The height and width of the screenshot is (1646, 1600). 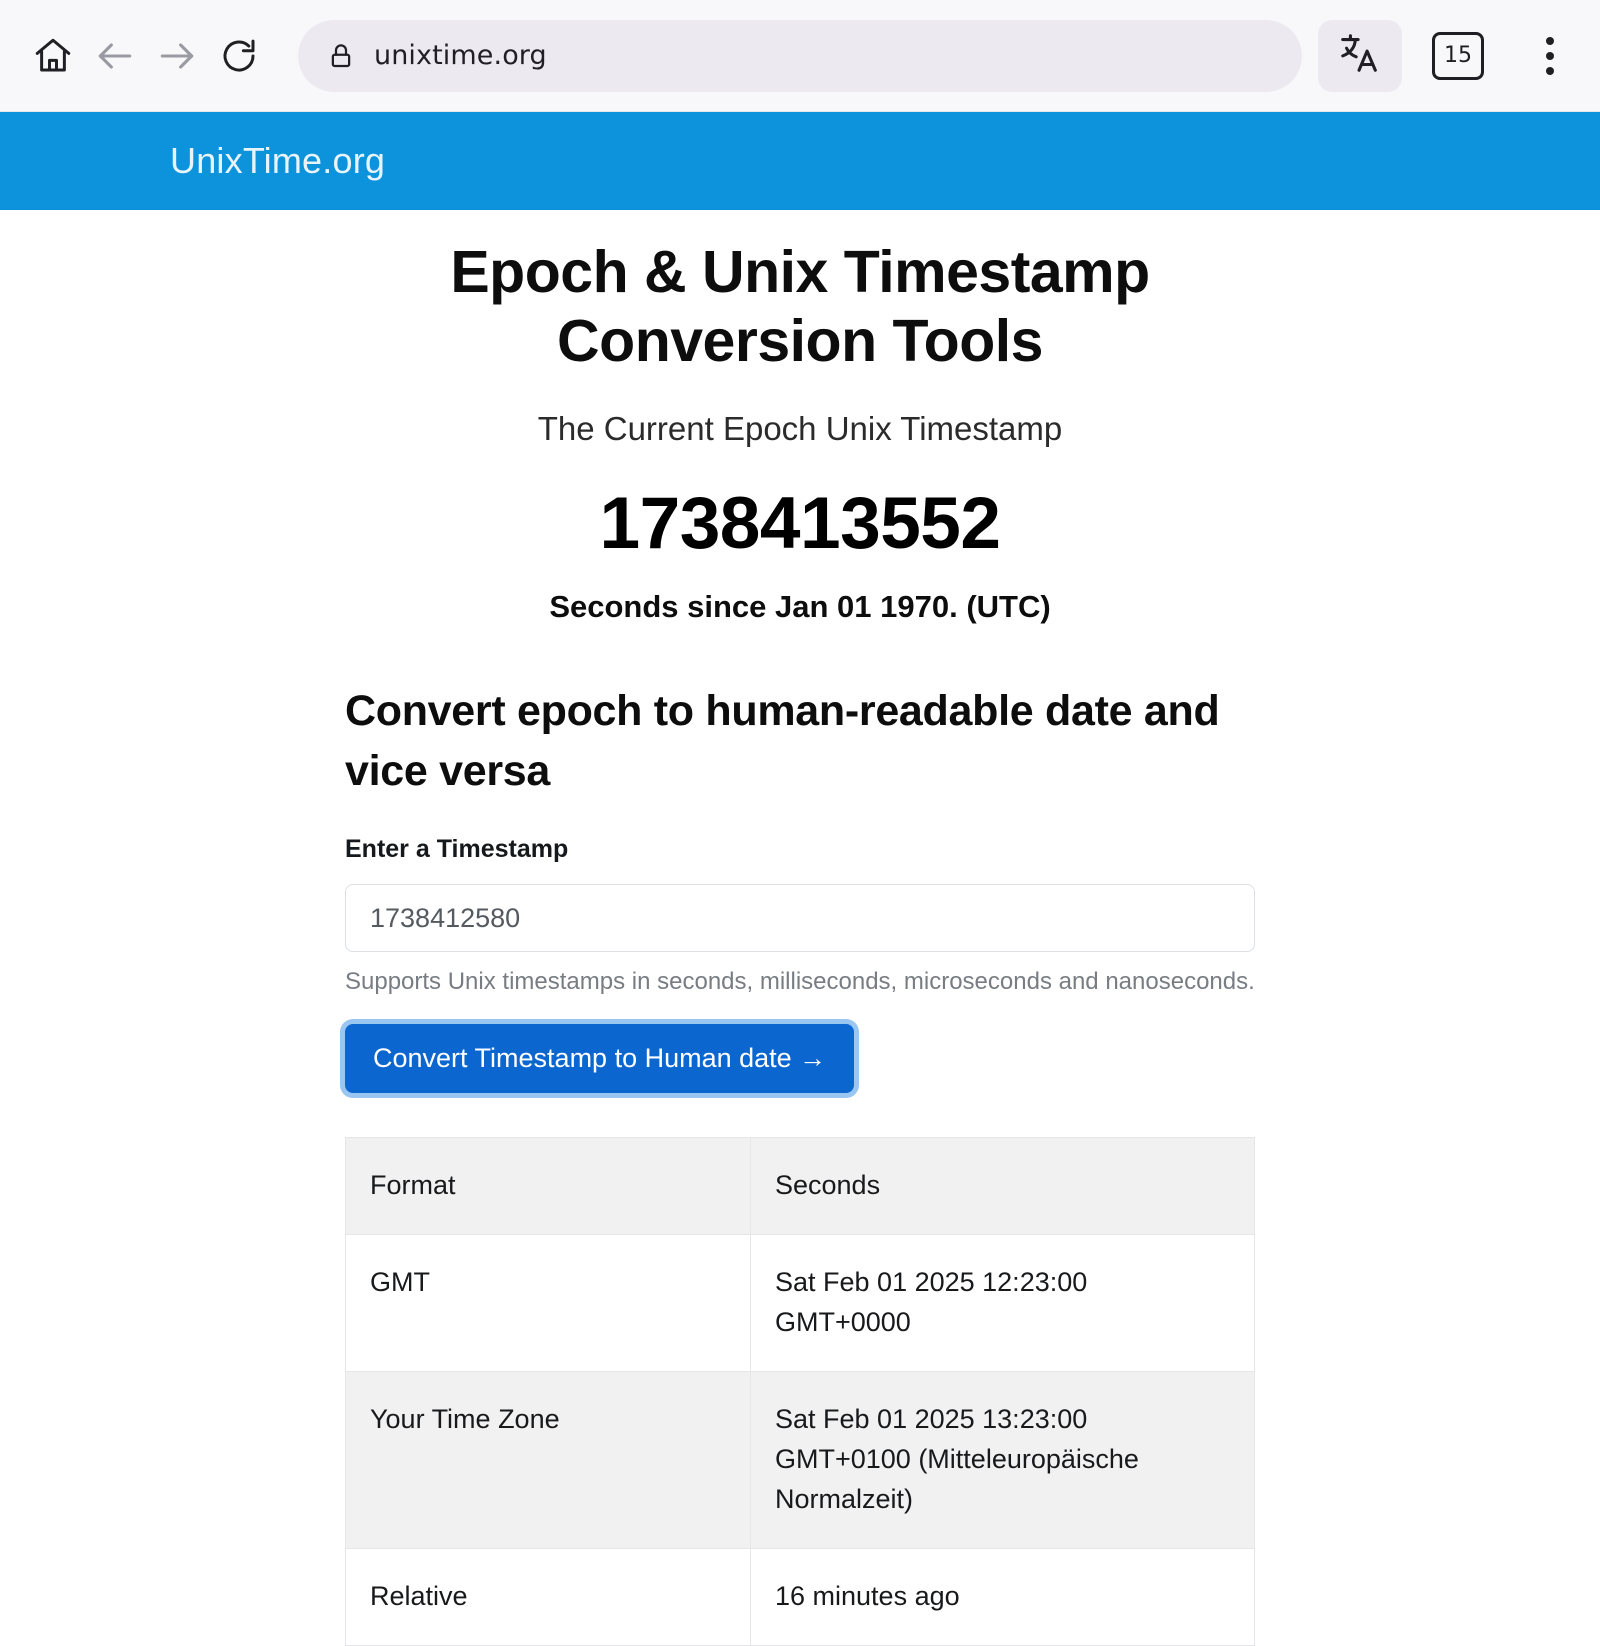 I want to click on column-header-seconds: Seconds, so click(x=1002, y=1186).